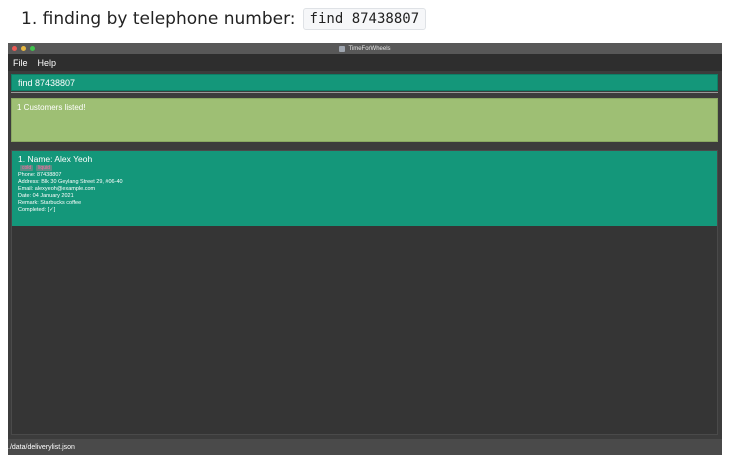  I want to click on customer-phone: Phone: 87438807, so click(40, 175).